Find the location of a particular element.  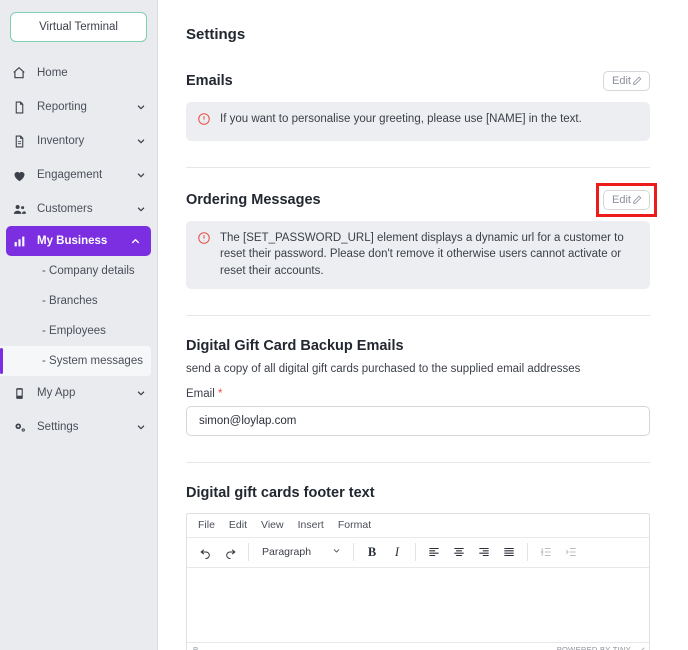

sidebar-item-my-business: My Business is located at coordinates (78, 241).